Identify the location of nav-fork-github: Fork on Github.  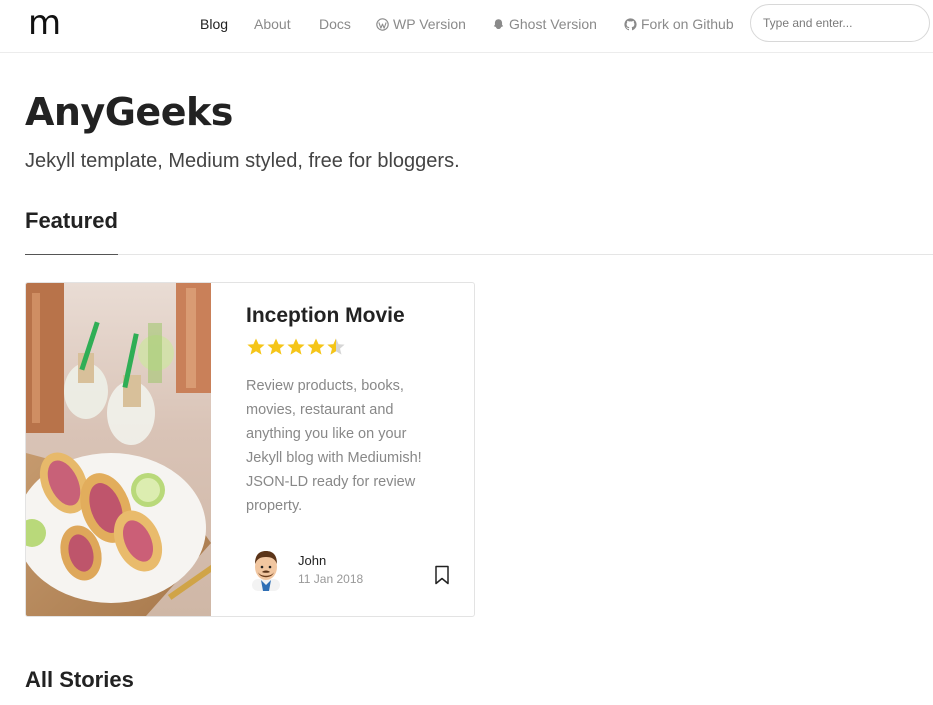
(679, 24).